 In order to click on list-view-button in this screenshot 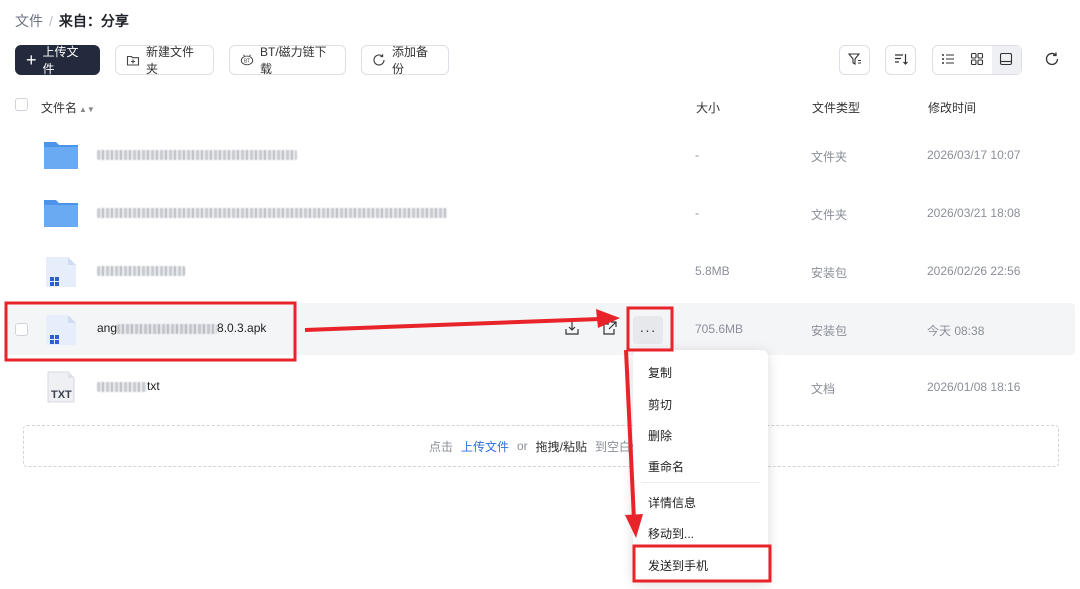, I will do `click(947, 60)`.